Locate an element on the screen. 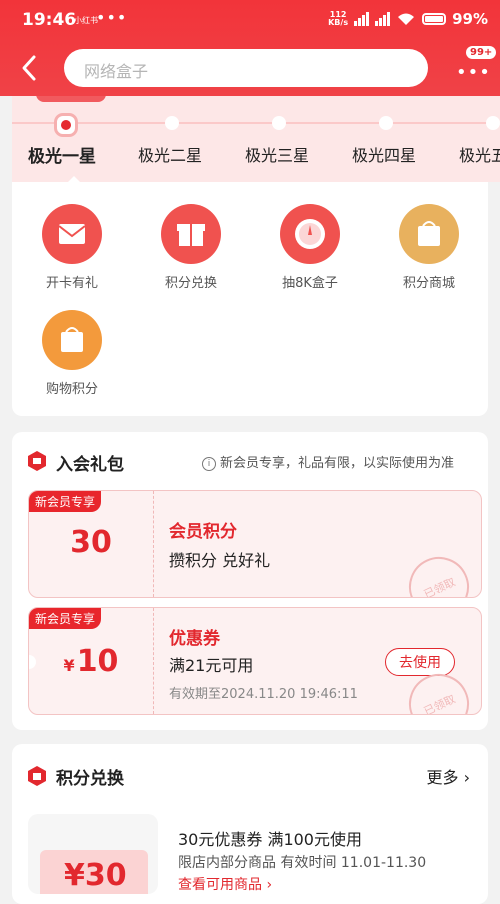 The image size is (500, 904). benefit-lottery-8k-box: 抽8K盒子 is located at coordinates (310, 247).